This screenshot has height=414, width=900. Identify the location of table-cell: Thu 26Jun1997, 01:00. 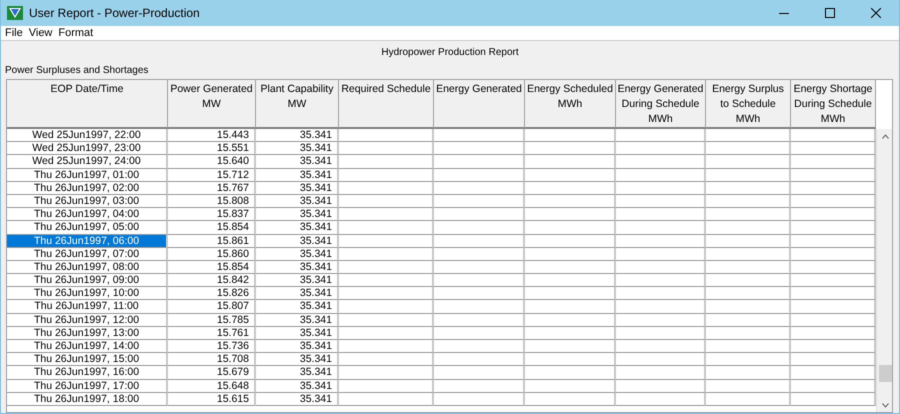
(87, 175).